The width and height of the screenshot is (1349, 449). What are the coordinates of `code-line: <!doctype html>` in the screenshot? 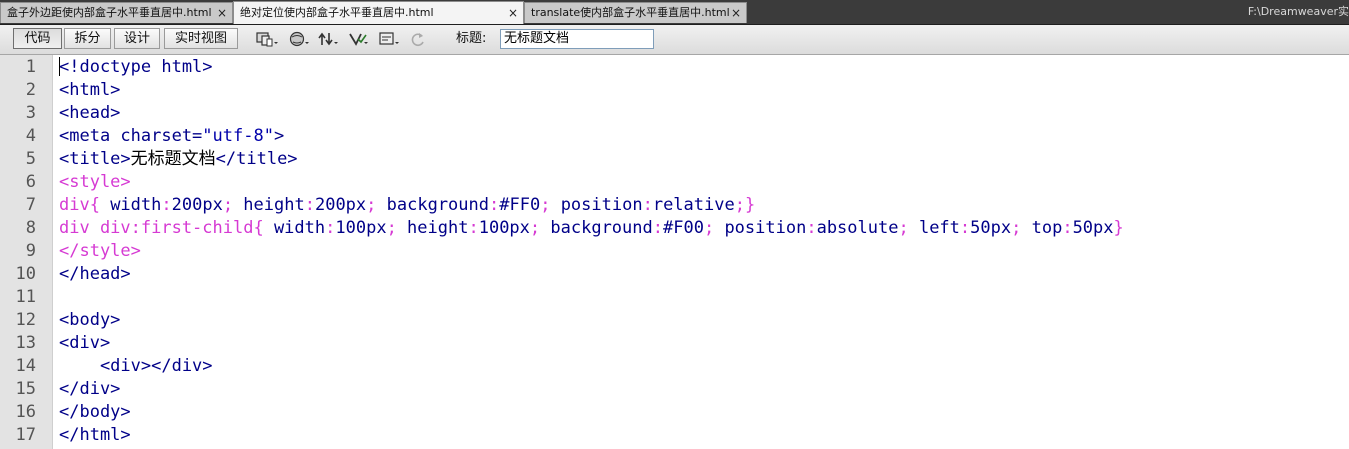 It's located at (136, 67).